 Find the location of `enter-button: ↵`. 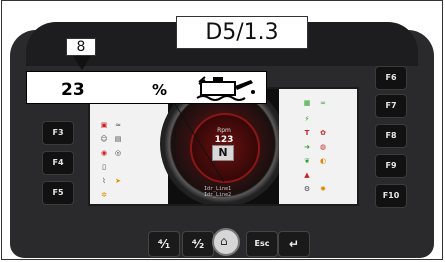

enter-button: ↵ is located at coordinates (294, 244).